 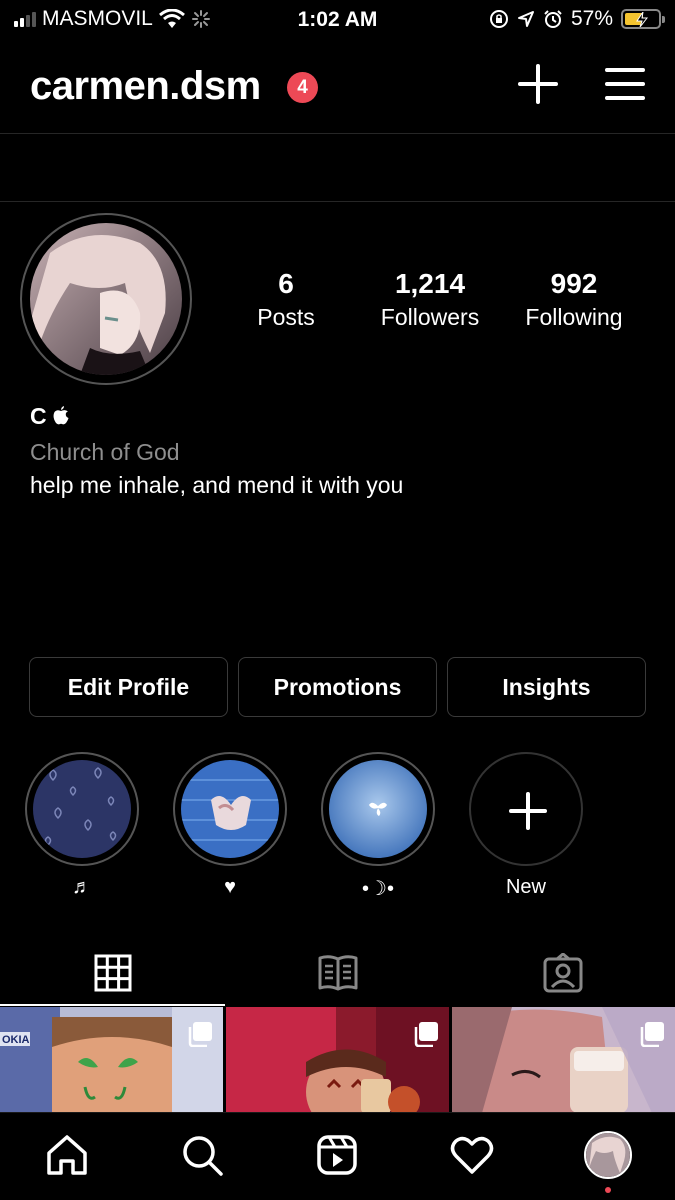 I want to click on stat-posts: 6 Posts, so click(x=286, y=299).